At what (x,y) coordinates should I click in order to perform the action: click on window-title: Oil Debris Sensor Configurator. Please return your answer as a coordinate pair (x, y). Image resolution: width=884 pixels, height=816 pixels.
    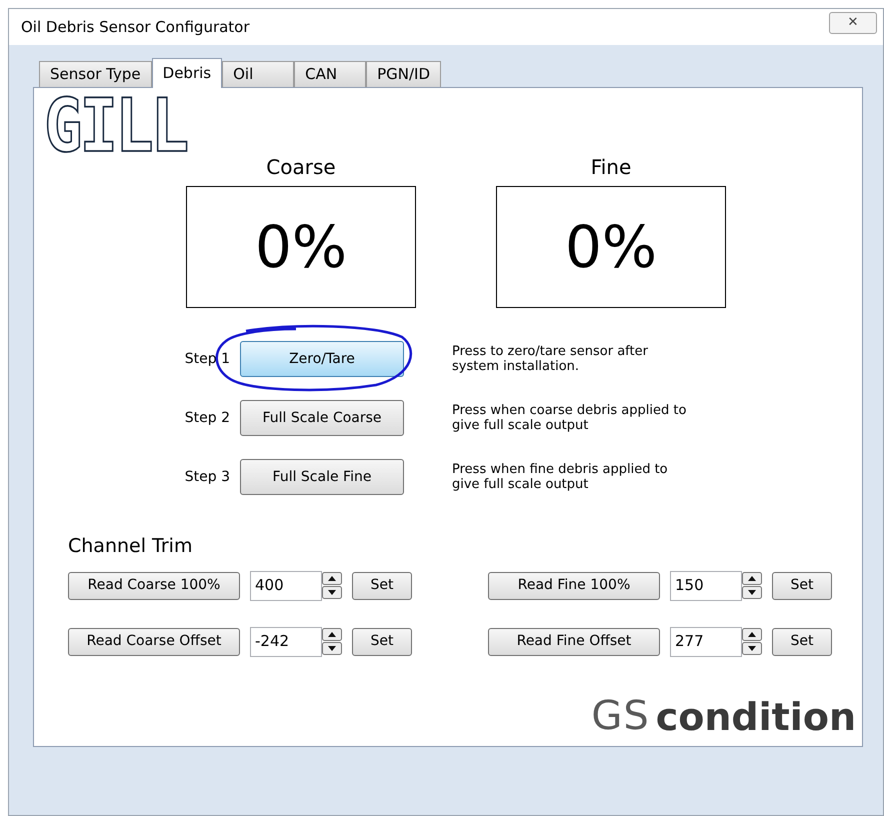
    Looking at the image, I should click on (135, 27).